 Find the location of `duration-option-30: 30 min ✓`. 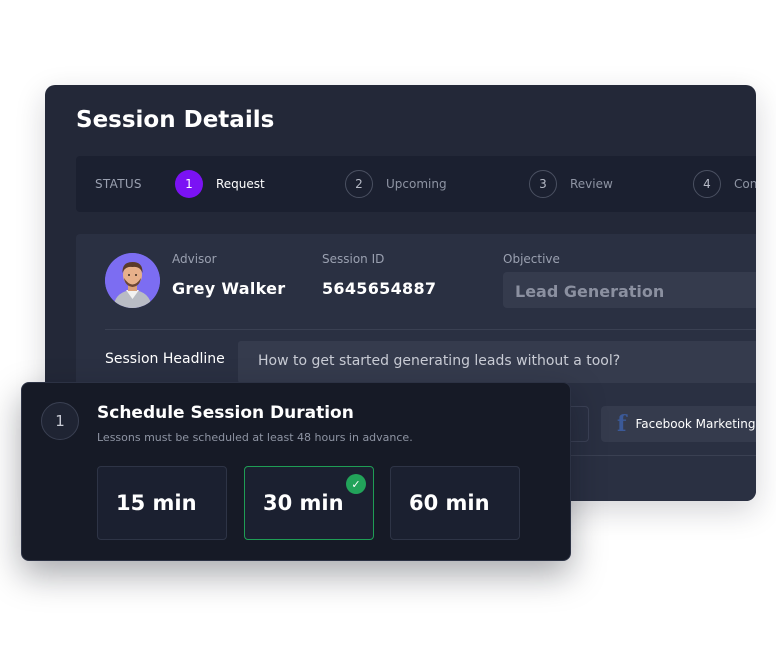

duration-option-30: 30 min ✓ is located at coordinates (309, 503).